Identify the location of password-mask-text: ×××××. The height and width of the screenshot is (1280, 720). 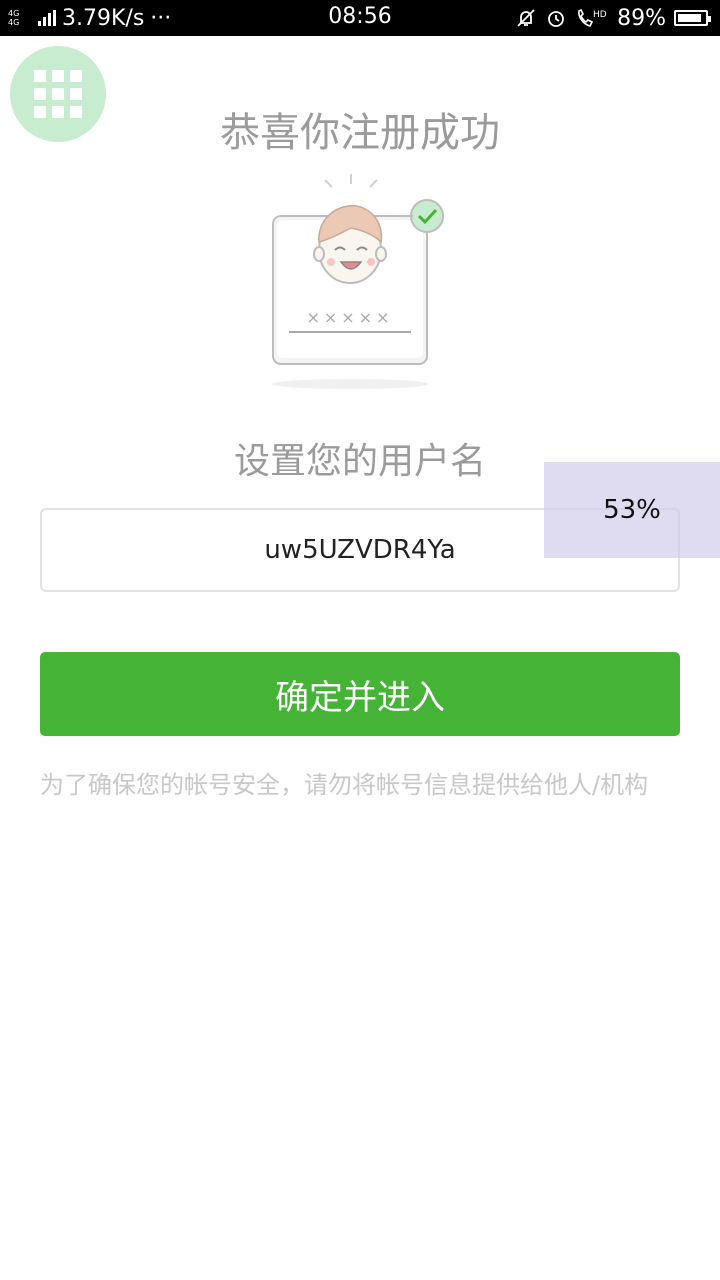
(349, 317).